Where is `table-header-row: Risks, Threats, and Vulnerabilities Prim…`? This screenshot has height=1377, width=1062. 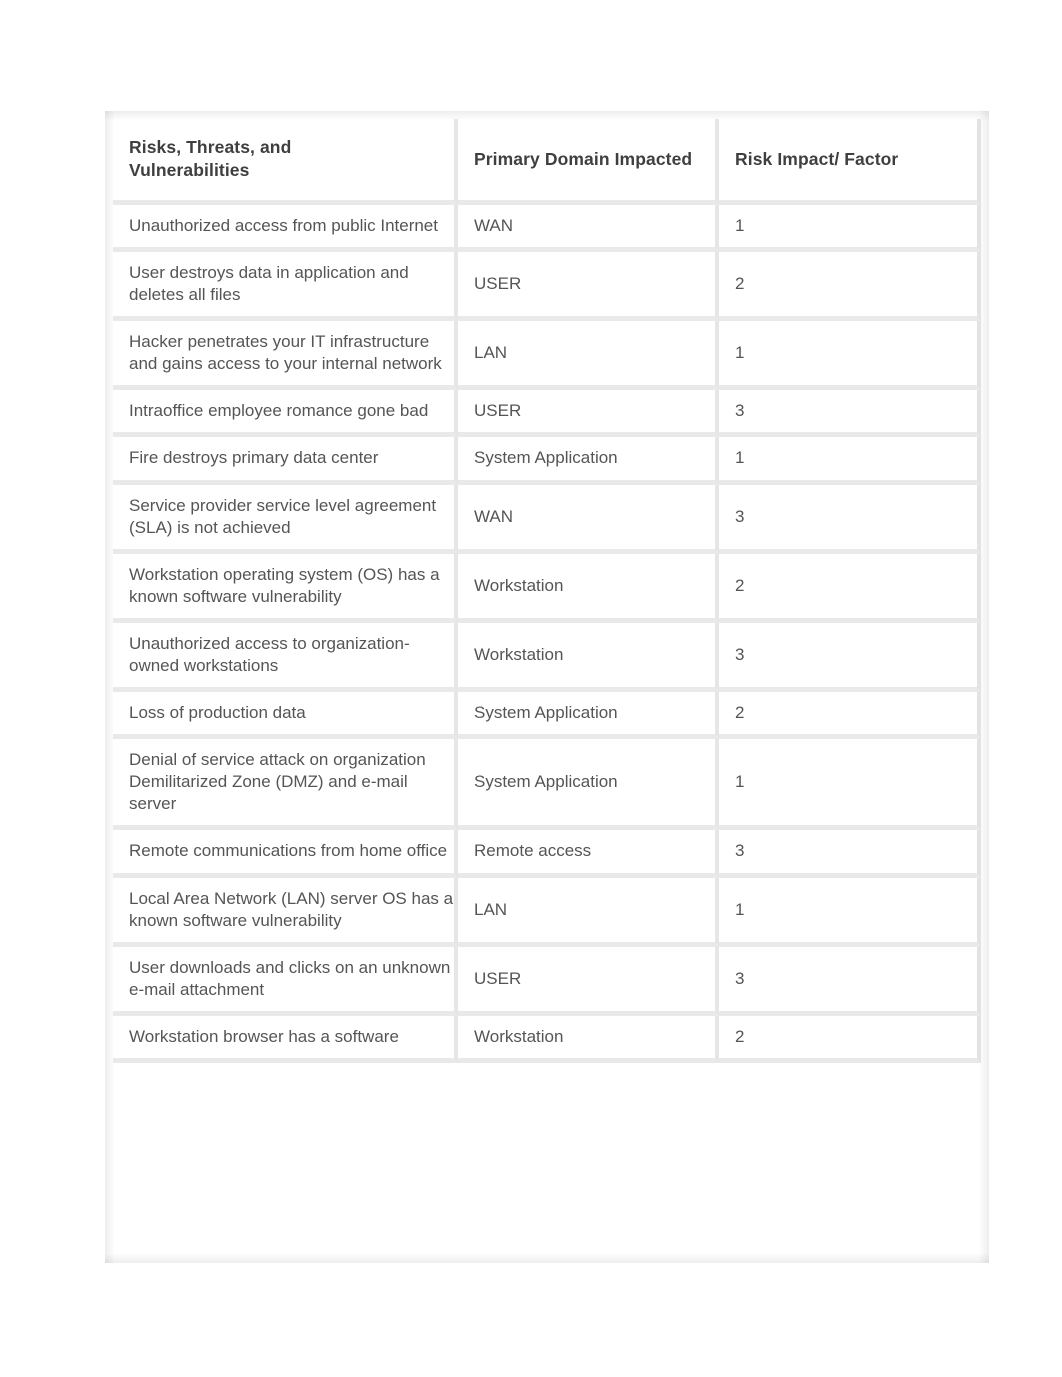 table-header-row: Risks, Threats, and Vulnerabilities Prim… is located at coordinates (547, 162).